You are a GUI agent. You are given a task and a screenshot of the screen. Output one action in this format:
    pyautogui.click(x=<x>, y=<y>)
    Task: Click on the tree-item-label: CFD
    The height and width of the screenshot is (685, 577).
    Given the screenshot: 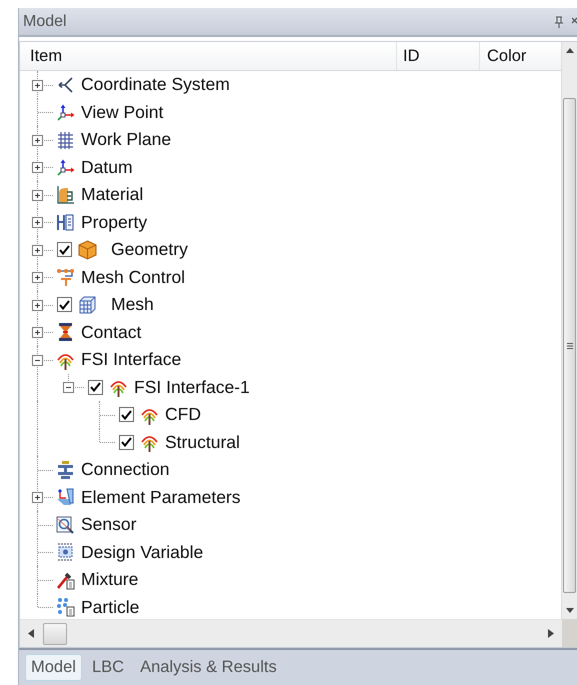 What is the action you would take?
    pyautogui.click(x=183, y=415)
    